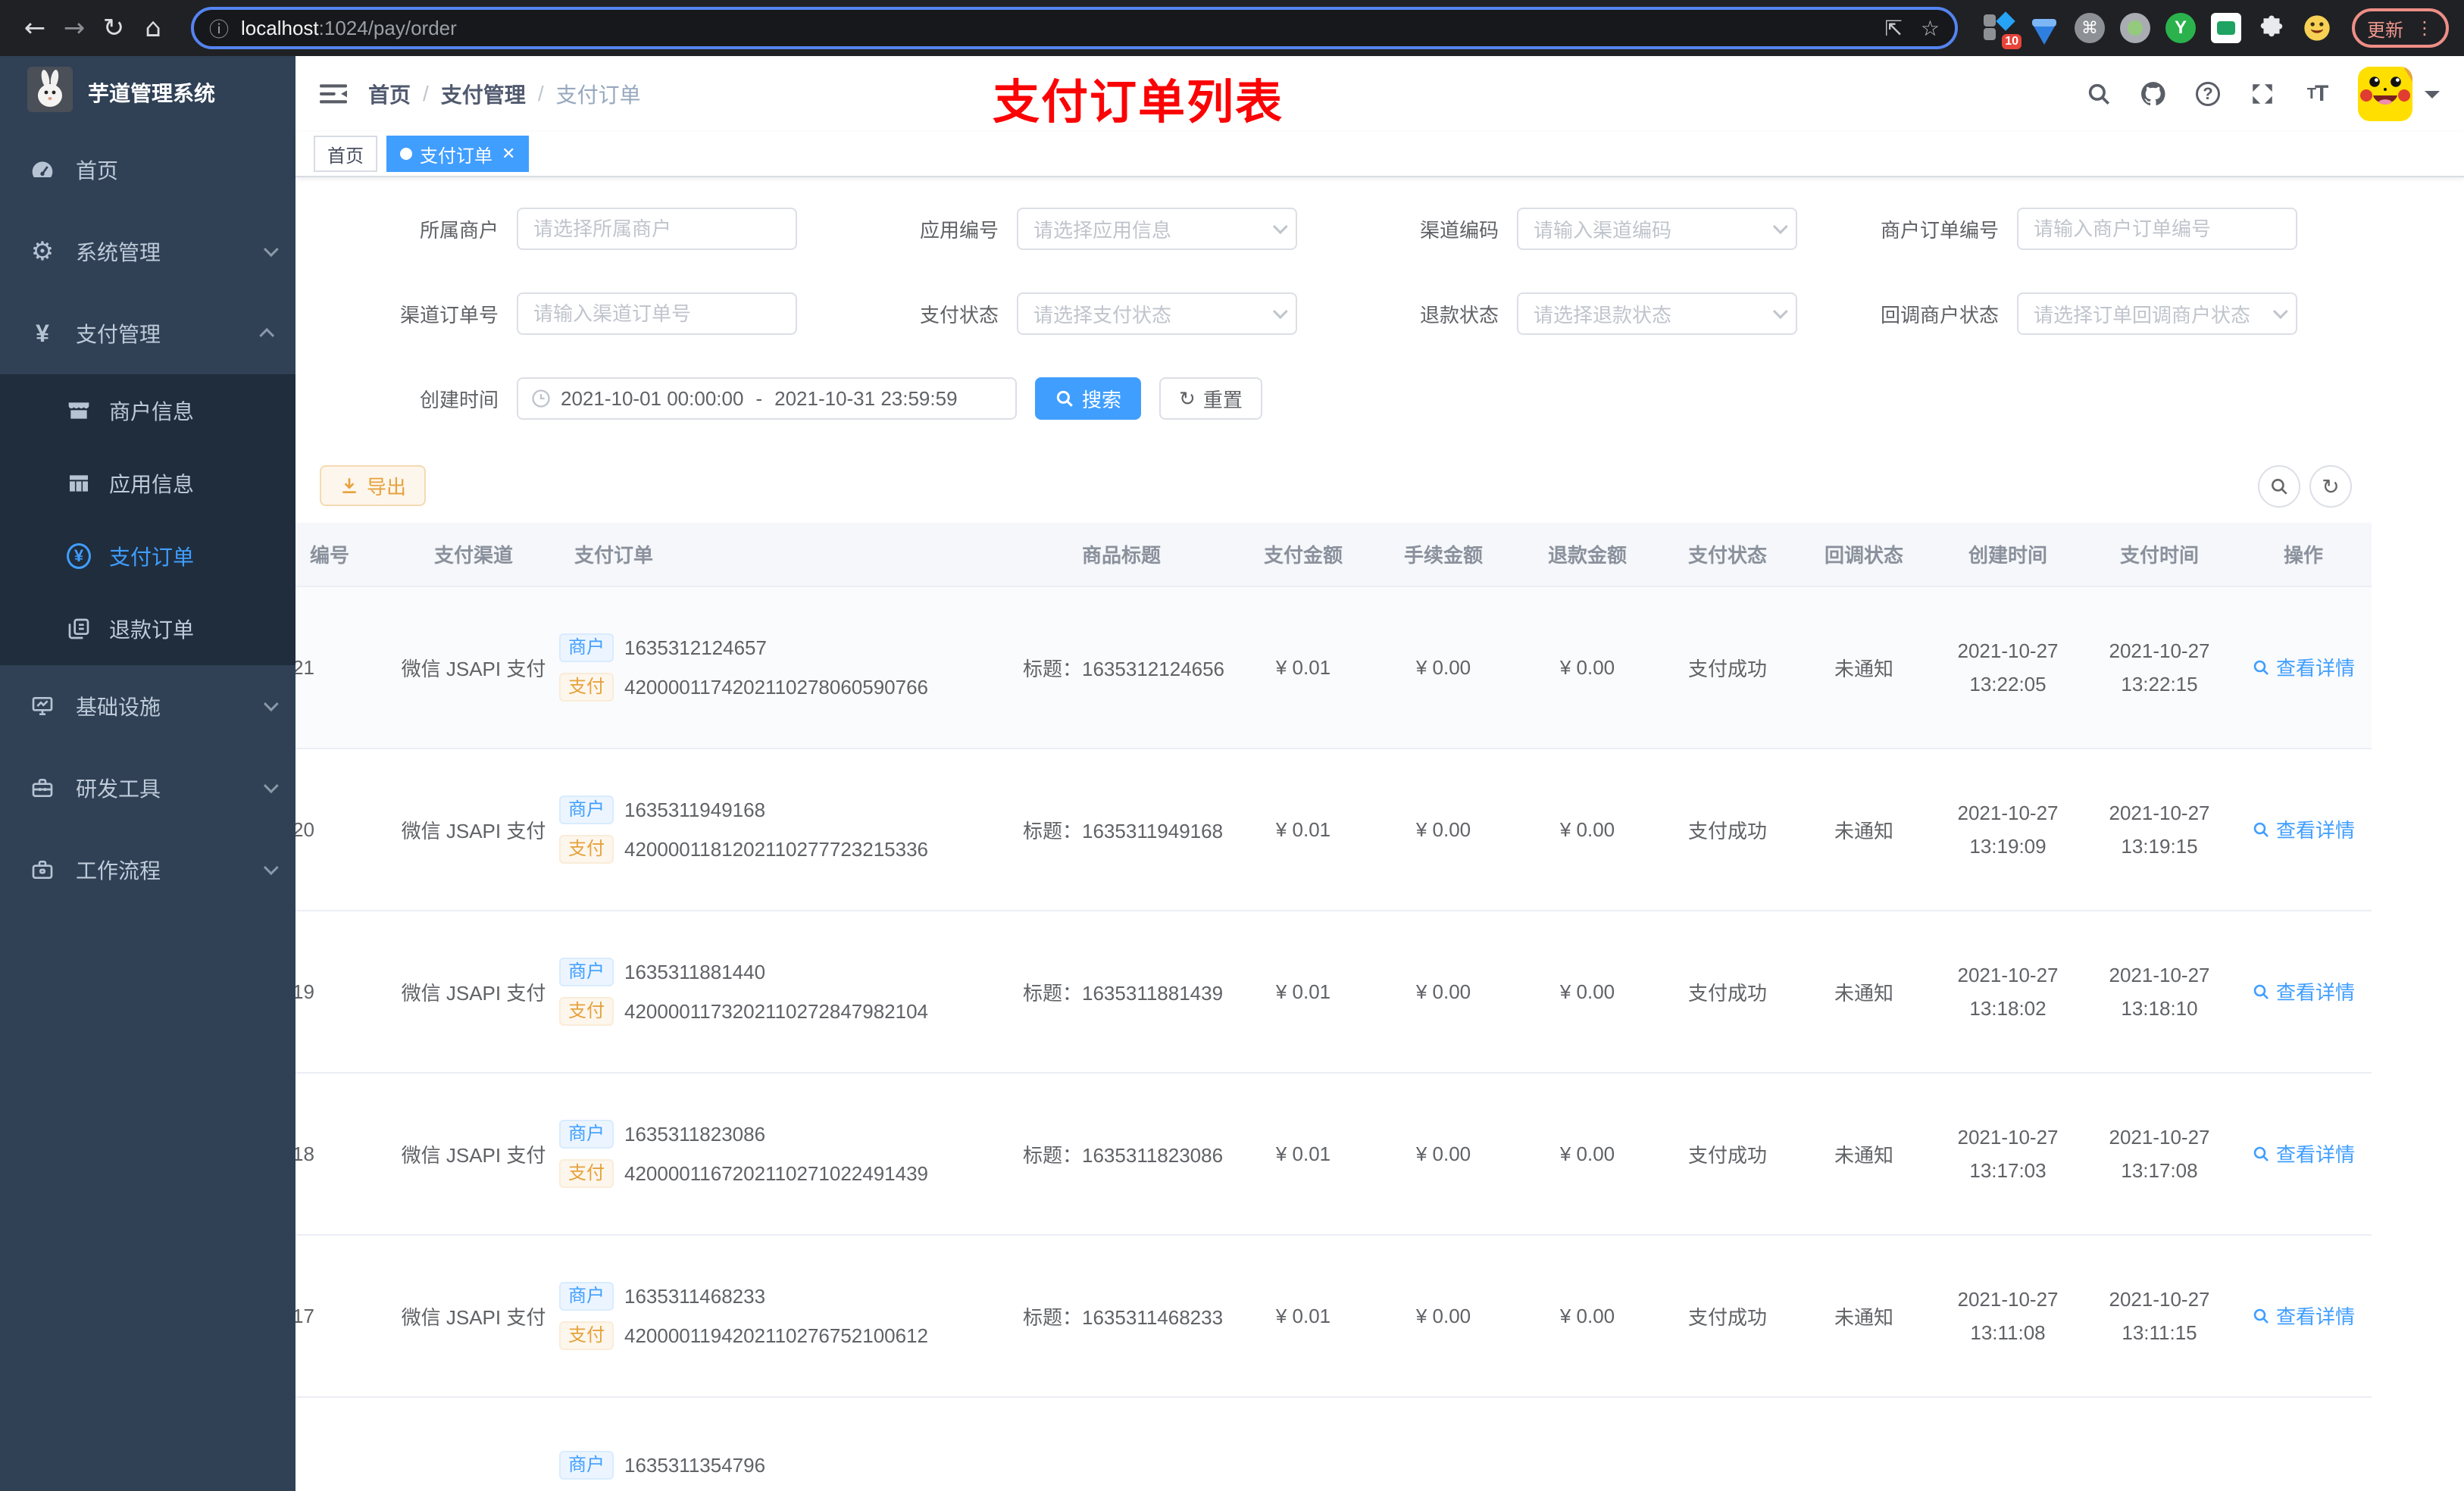  What do you see at coordinates (2432, 98) in the screenshot?
I see `avatar-caret-icon` at bounding box center [2432, 98].